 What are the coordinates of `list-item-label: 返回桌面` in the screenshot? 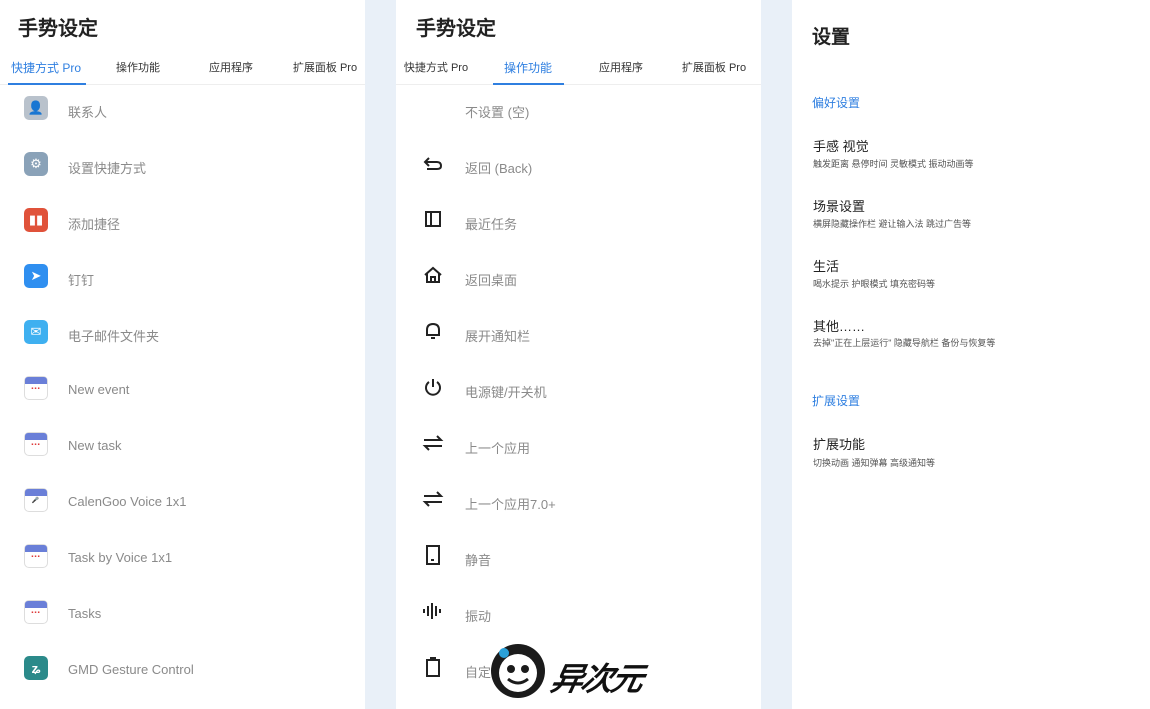 It's located at (491, 280).